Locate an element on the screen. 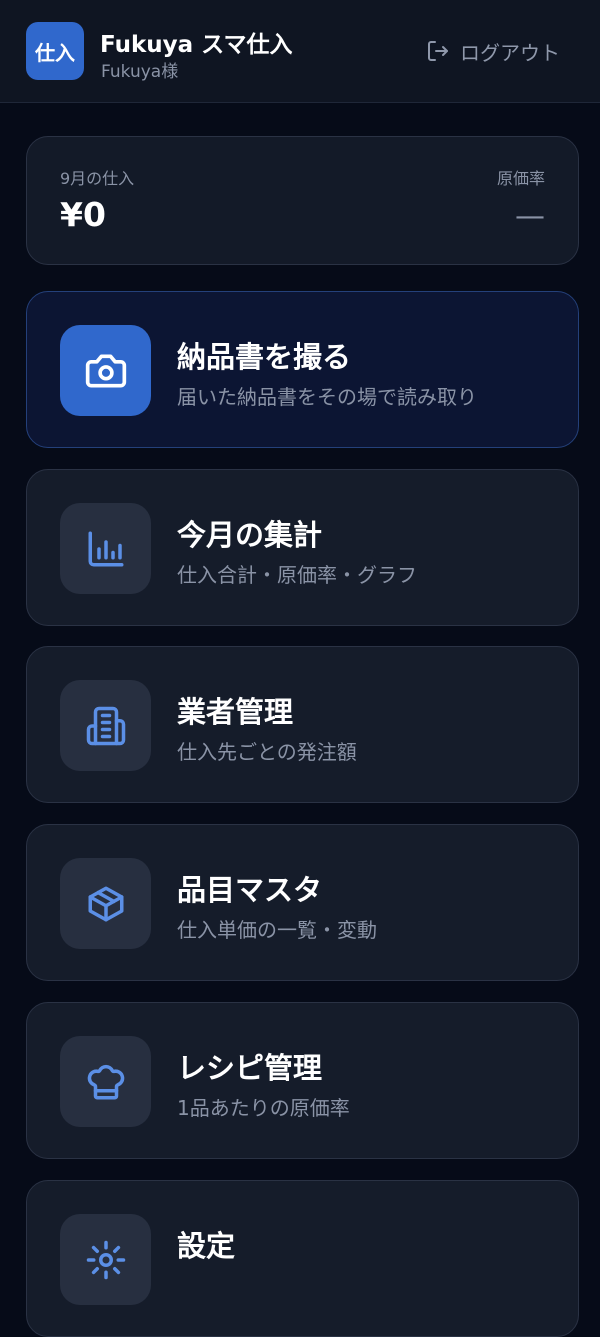 Image resolution: width=600 pixels, height=1337 pixels. monthly-purchase-label: 9月の仕入 is located at coordinates (97, 178).